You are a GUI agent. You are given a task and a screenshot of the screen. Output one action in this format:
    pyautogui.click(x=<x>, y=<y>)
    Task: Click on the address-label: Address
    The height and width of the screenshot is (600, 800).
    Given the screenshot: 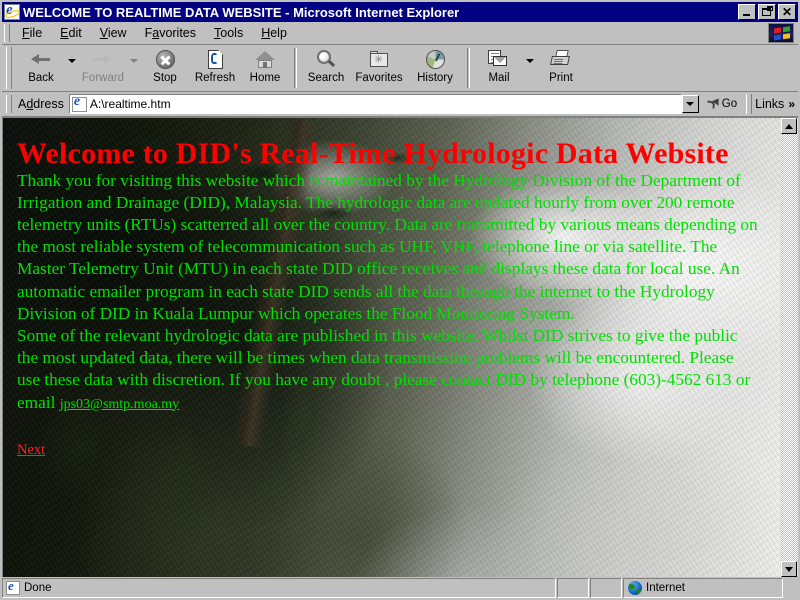 What is the action you would take?
    pyautogui.click(x=41, y=104)
    